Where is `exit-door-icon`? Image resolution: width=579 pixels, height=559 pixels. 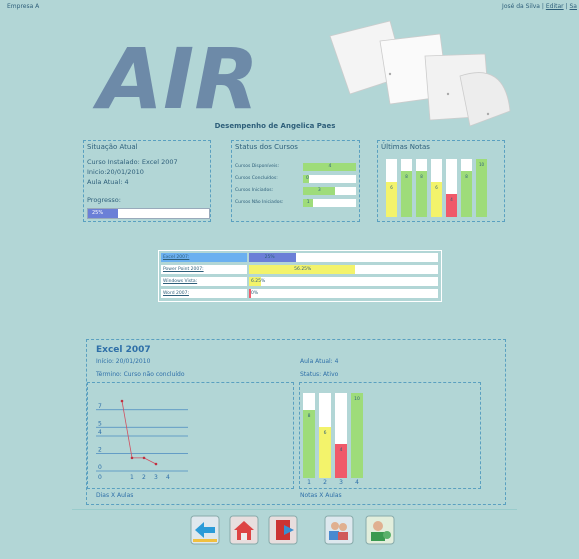 exit-door-icon is located at coordinates (283, 530).